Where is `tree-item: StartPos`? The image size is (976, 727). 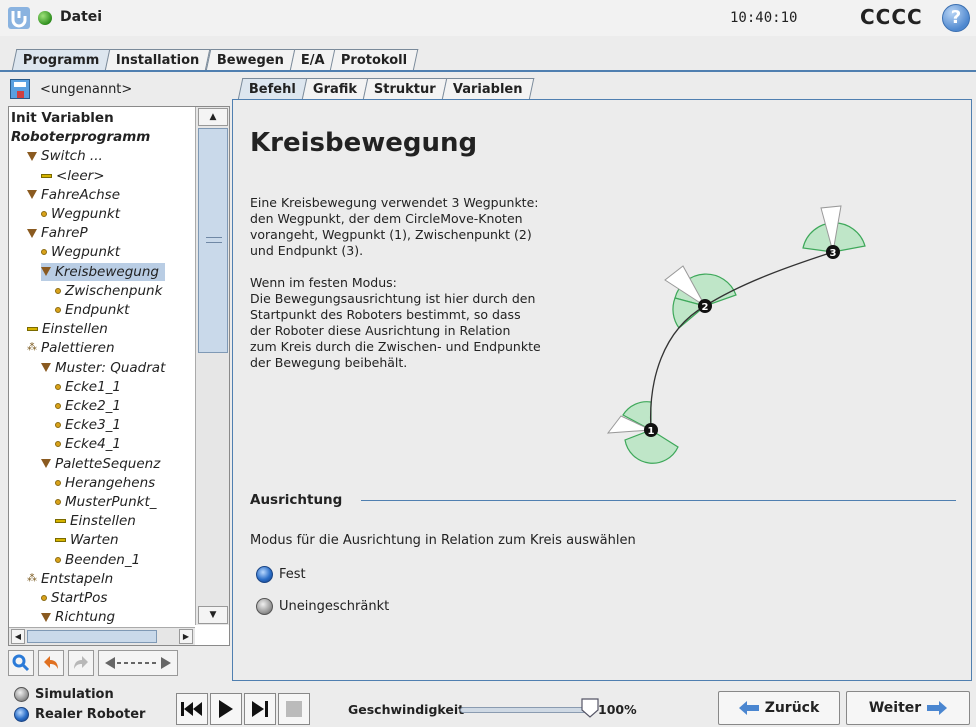
tree-item: StartPos is located at coordinates (74, 598).